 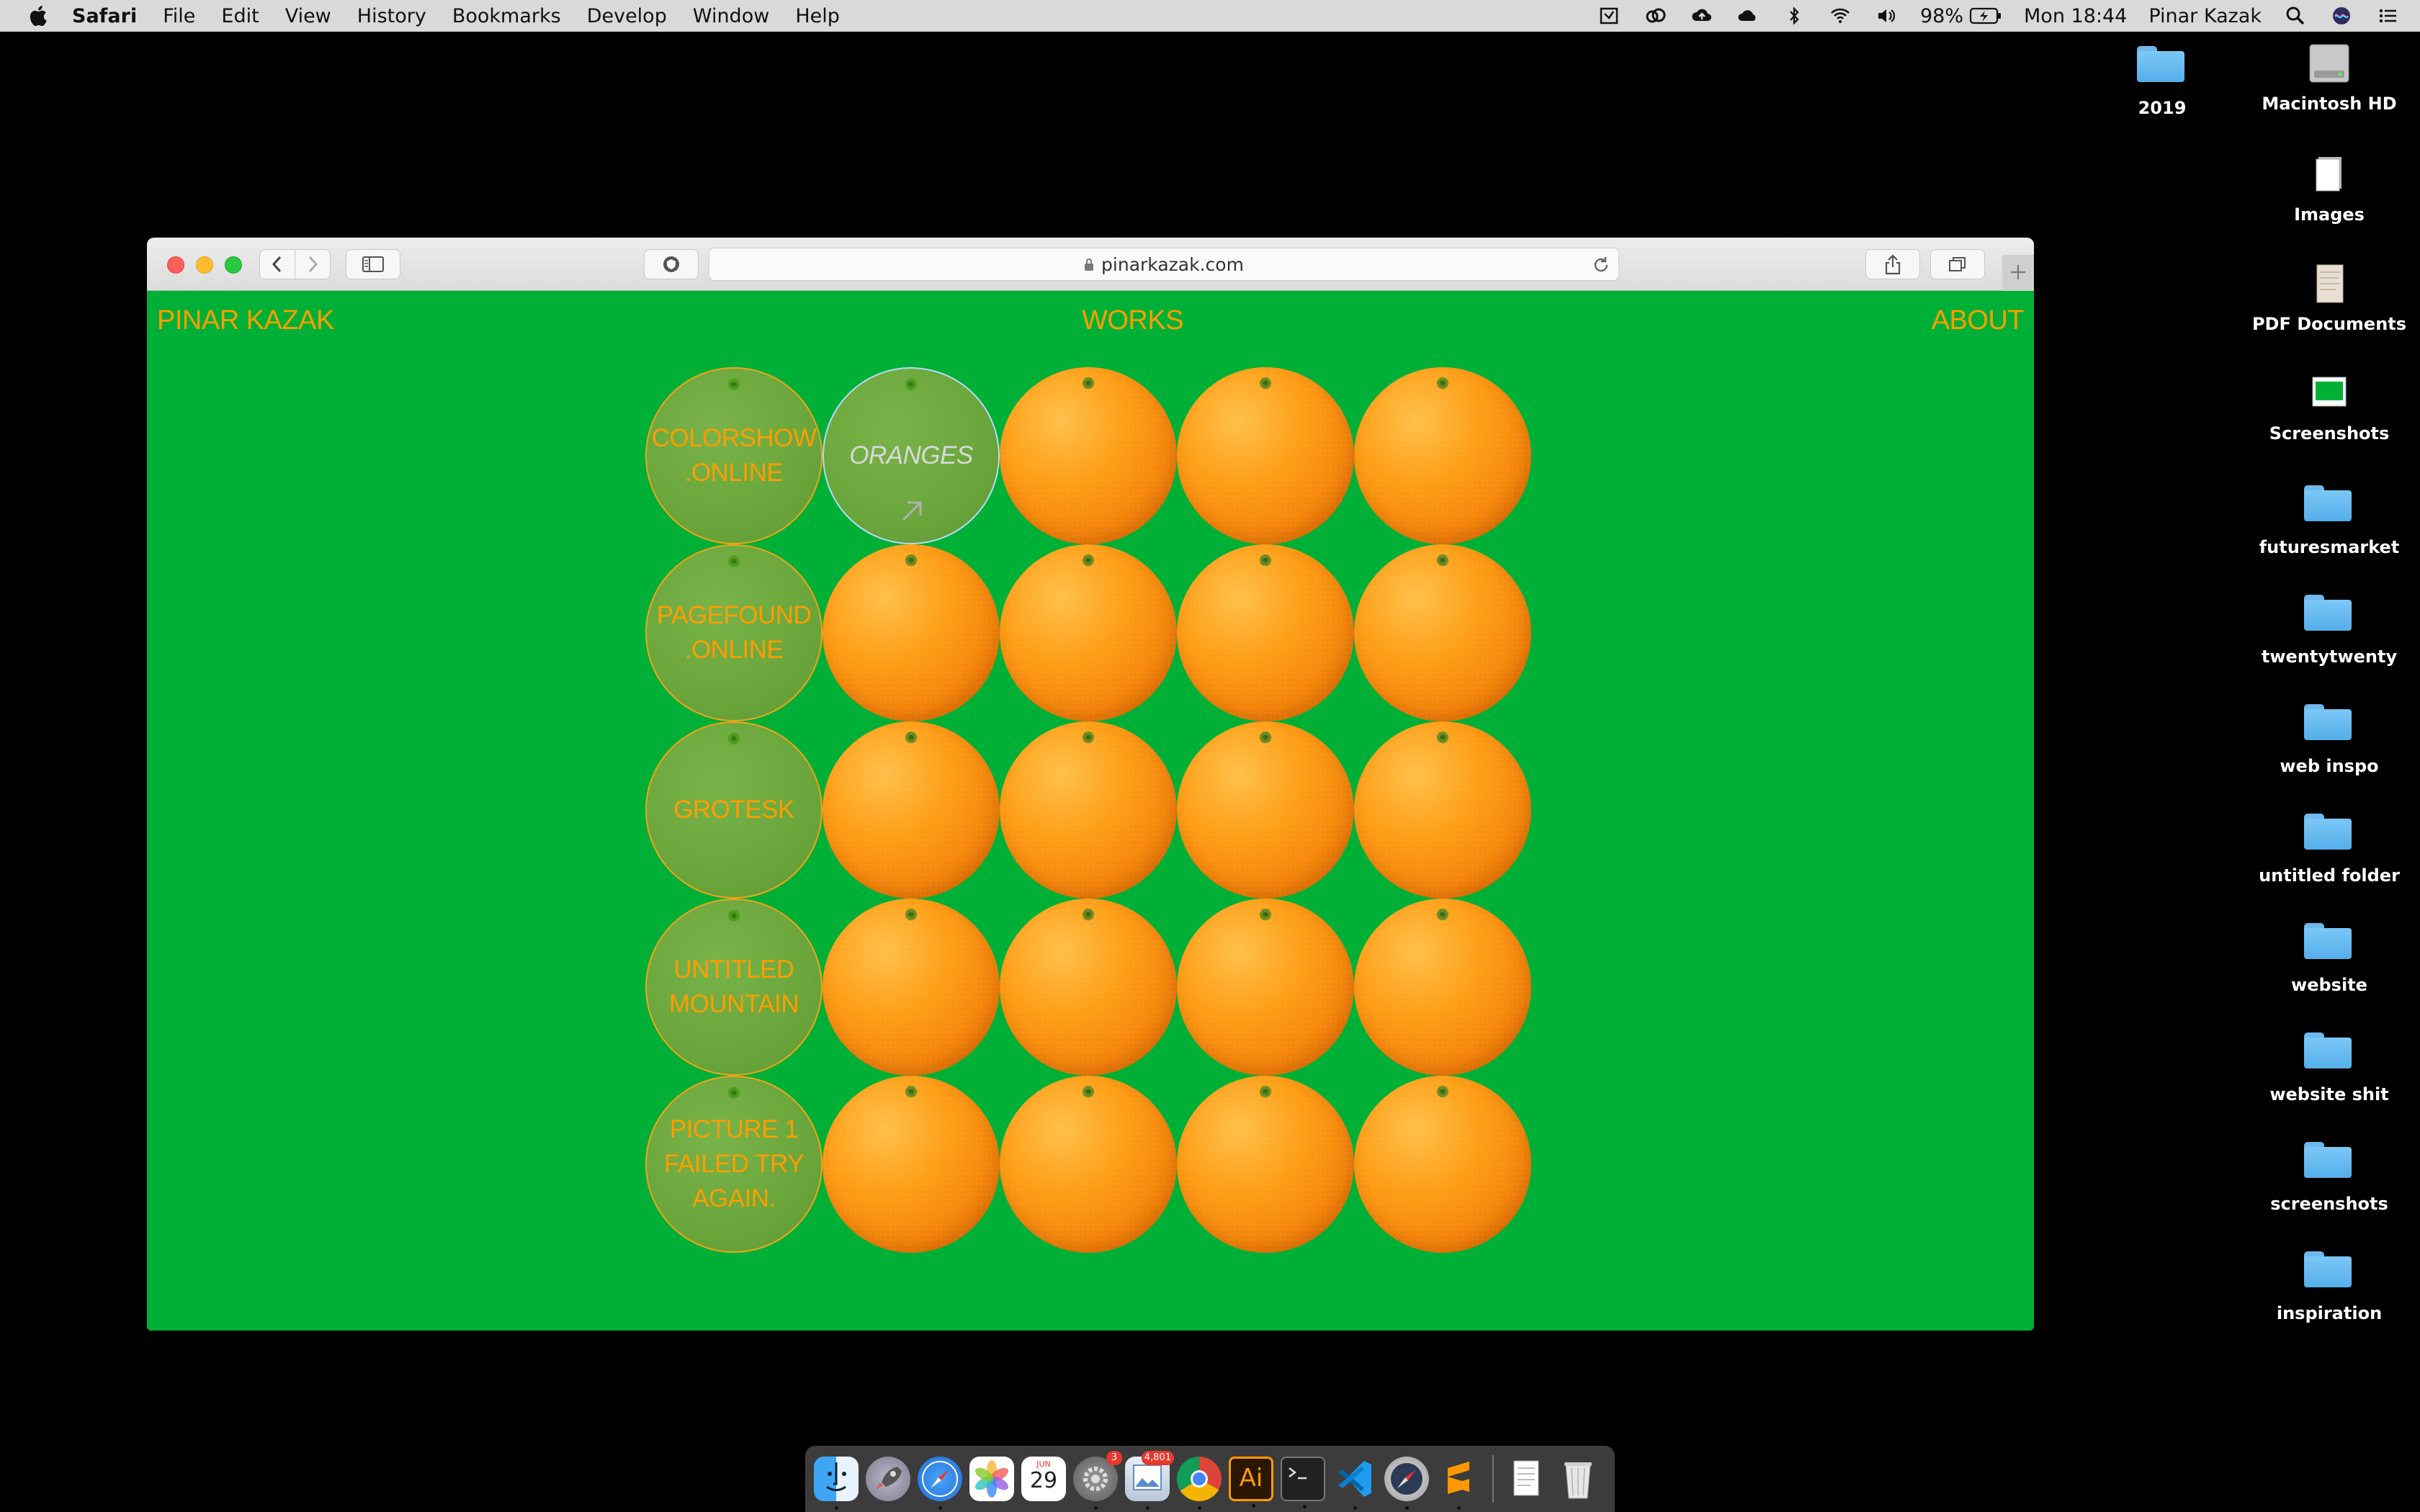 I want to click on menu-history: History, so click(x=391, y=16).